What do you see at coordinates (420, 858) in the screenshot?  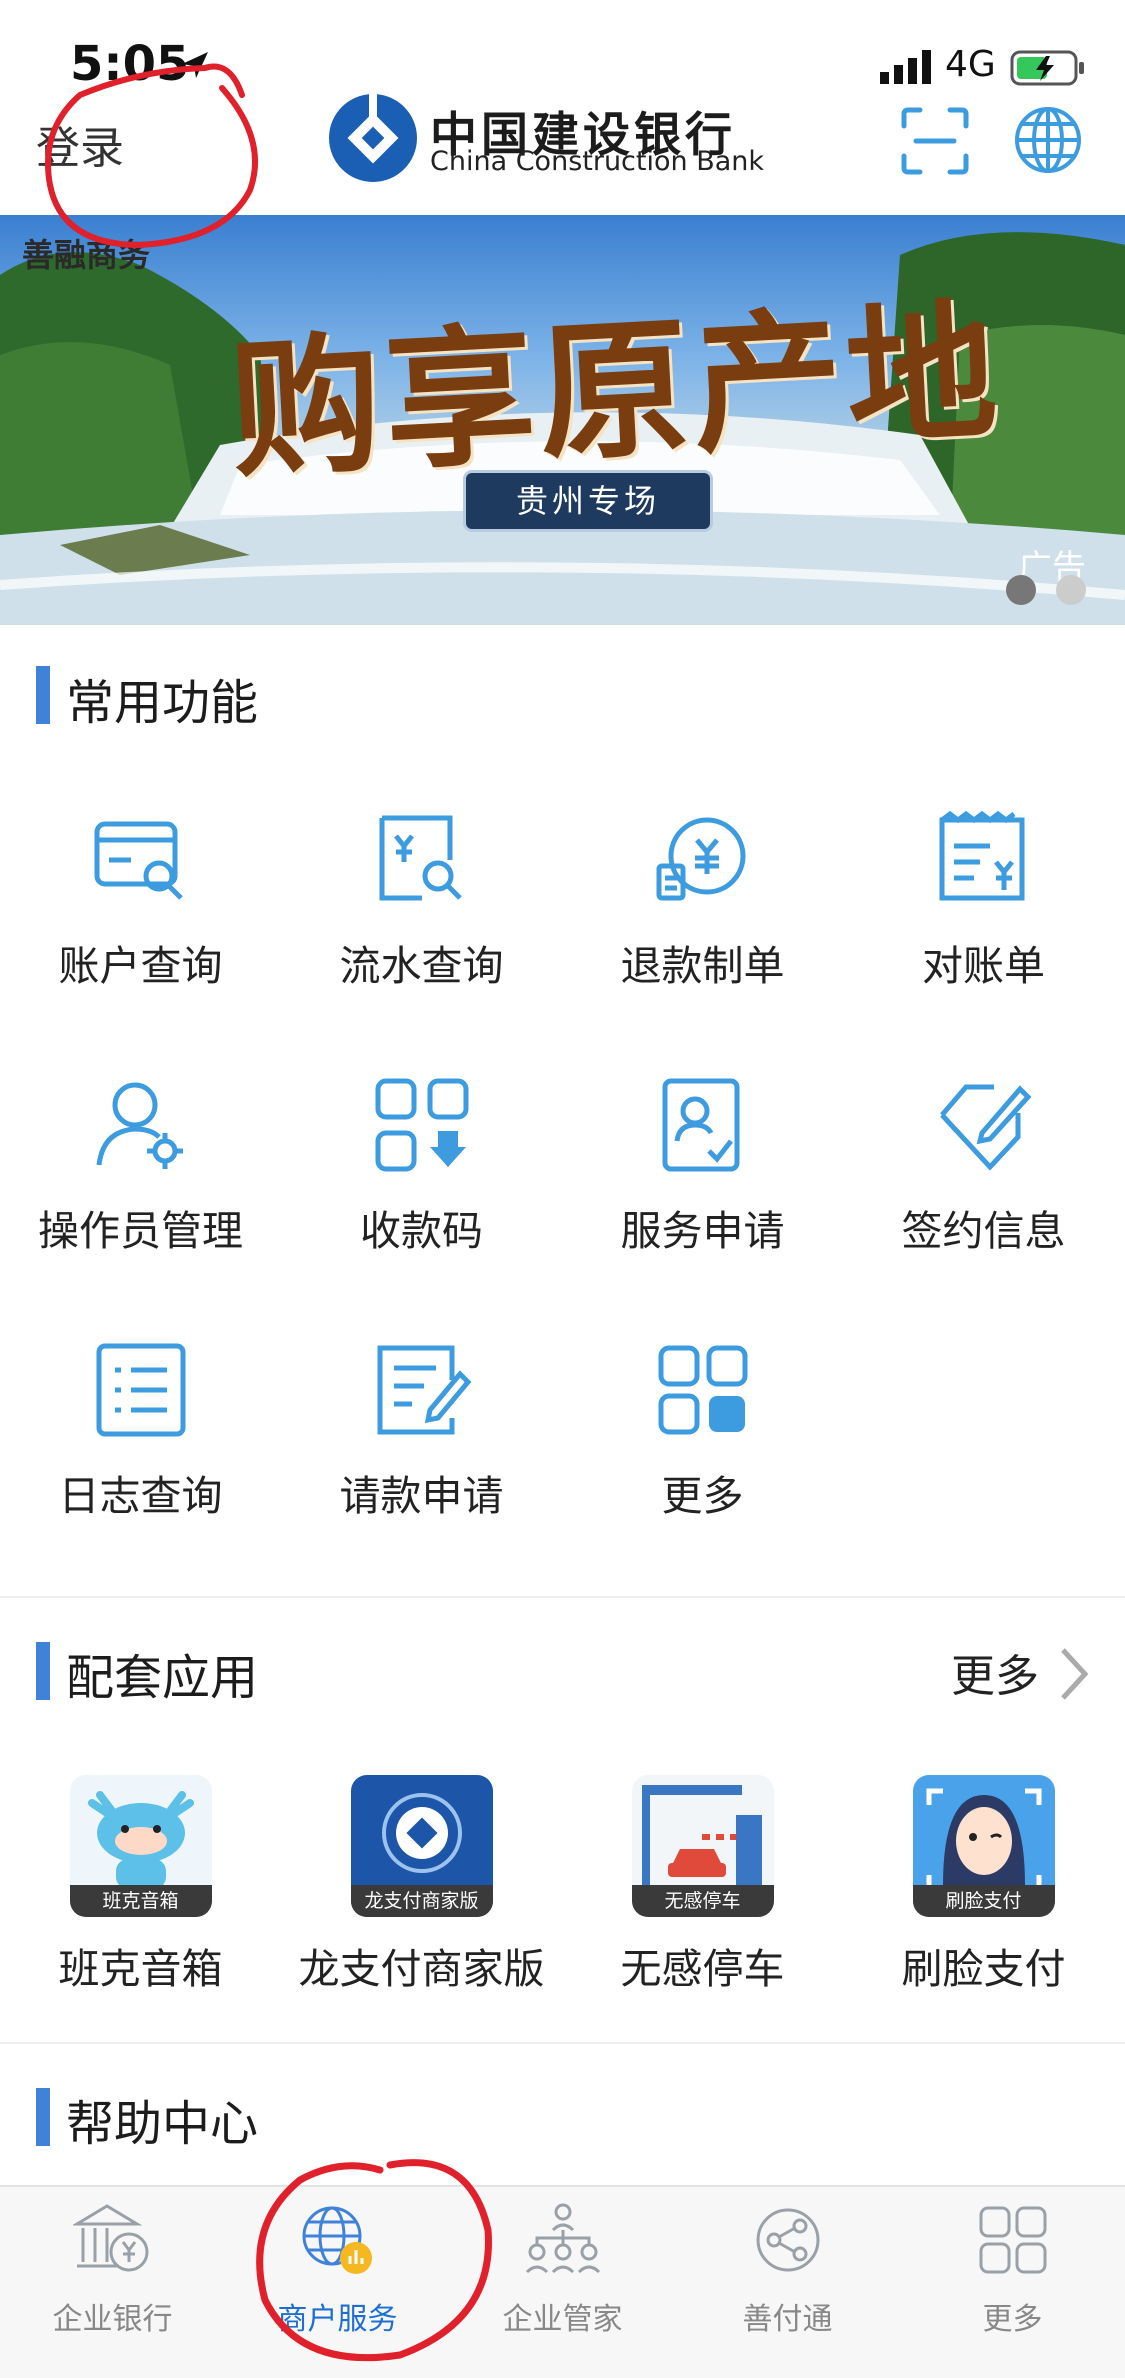 I see `transaction-query-icon` at bounding box center [420, 858].